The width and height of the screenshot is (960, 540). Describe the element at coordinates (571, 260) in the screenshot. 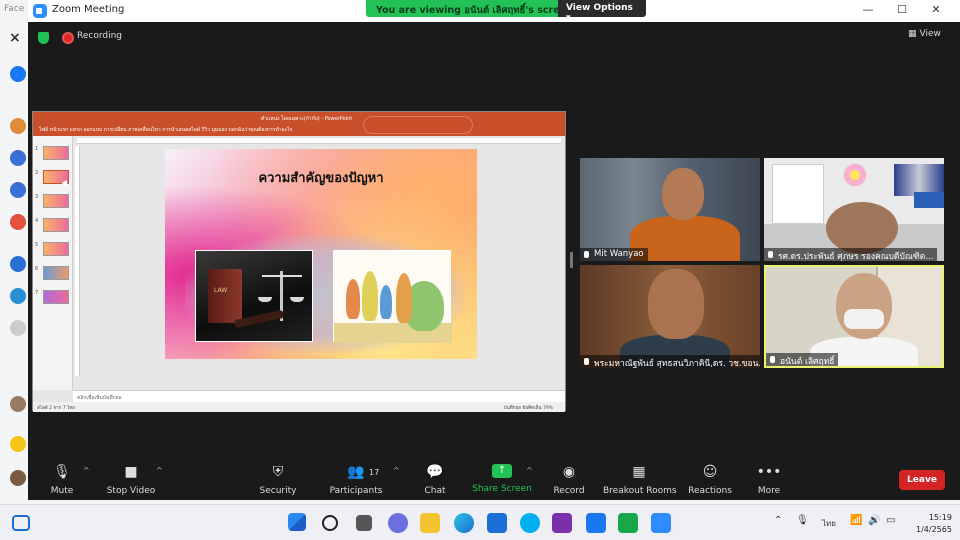

I see `split-handle` at that location.